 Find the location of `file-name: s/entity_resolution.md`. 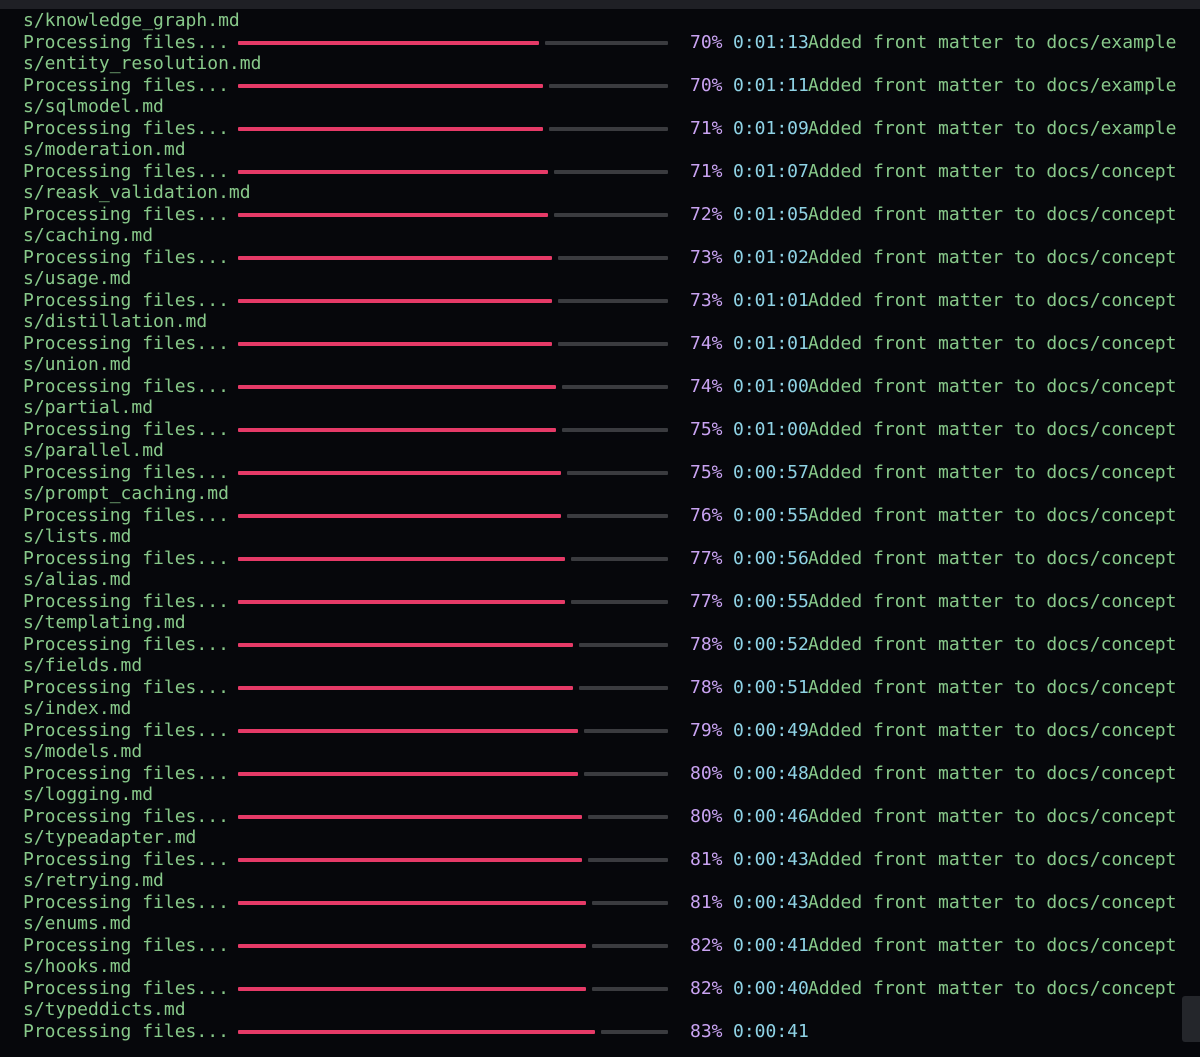

file-name: s/entity_resolution.md is located at coordinates (142, 63).